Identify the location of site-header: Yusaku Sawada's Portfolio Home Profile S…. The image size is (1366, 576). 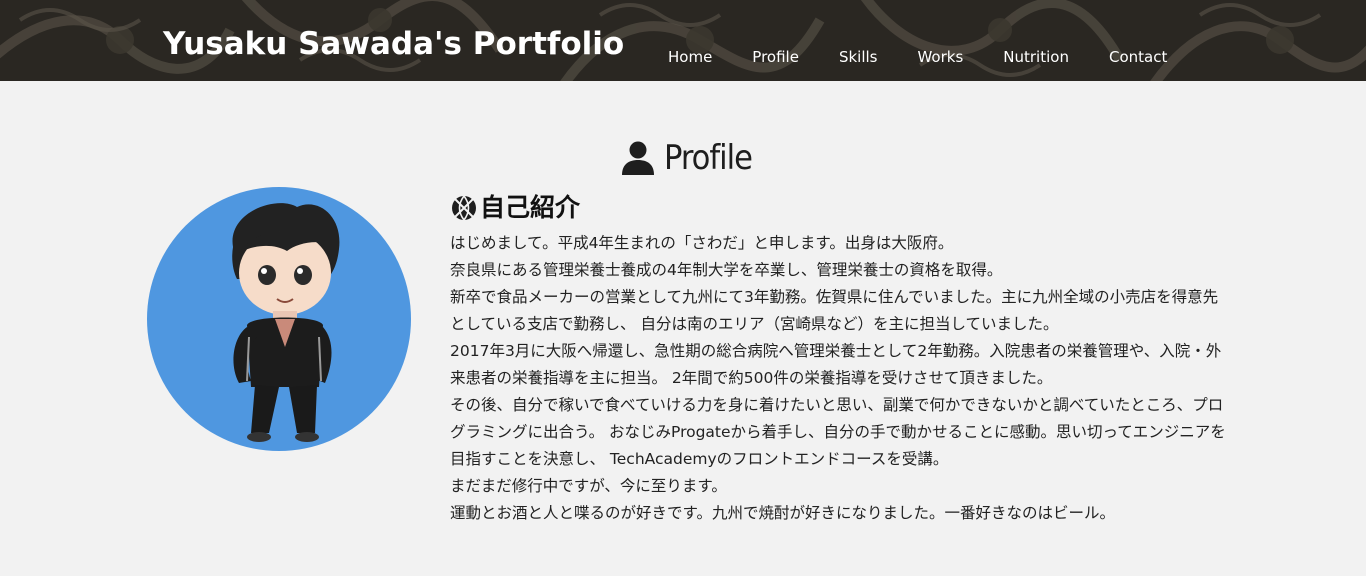
(683, 40).